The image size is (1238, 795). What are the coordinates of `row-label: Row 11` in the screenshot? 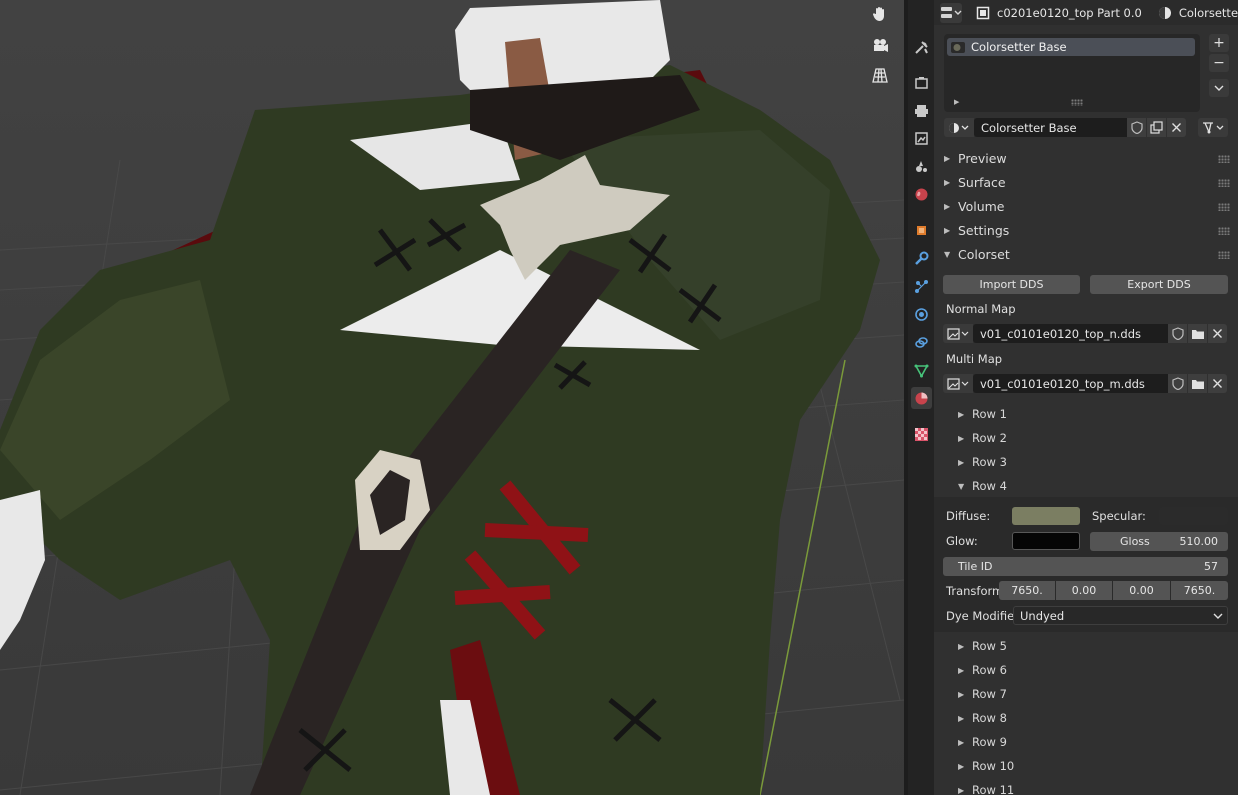 It's located at (993, 789).